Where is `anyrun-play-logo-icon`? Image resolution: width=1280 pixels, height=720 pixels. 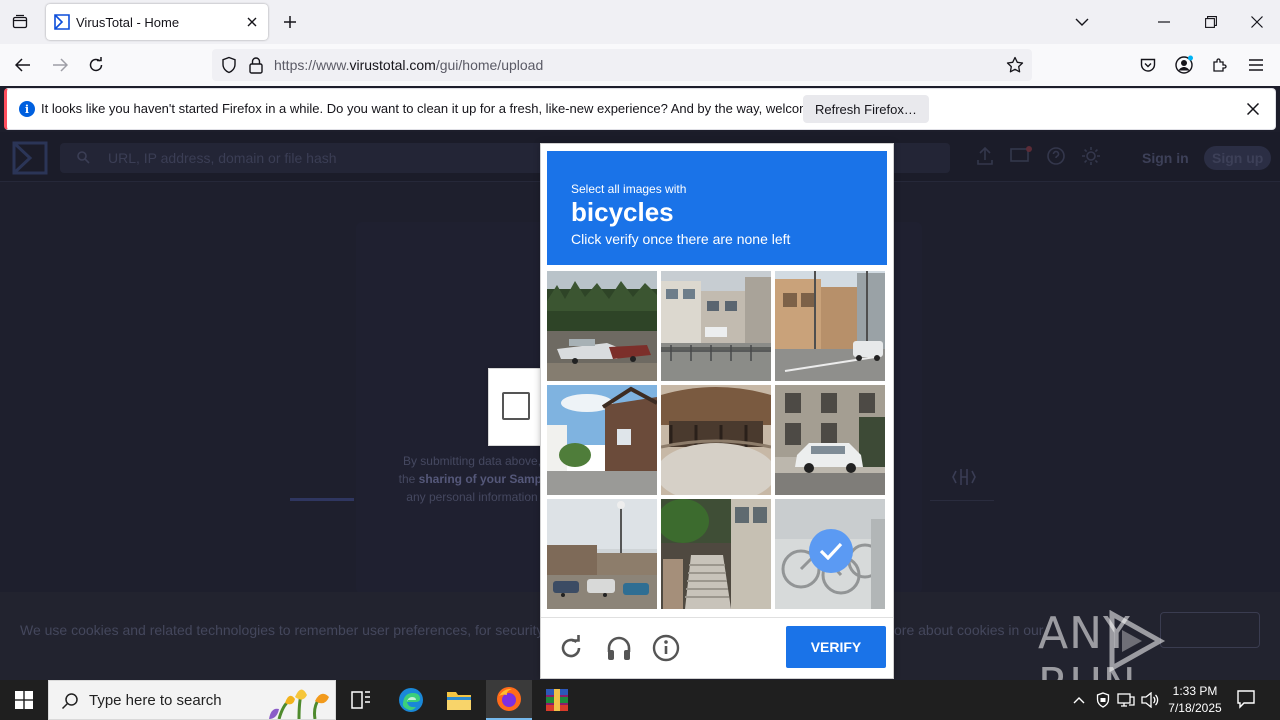 anyrun-play-logo-icon is located at coordinates (1137, 641).